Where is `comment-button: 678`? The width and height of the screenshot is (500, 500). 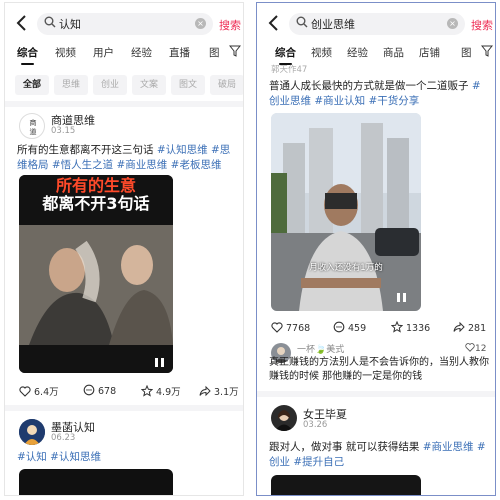 comment-button: 678 is located at coordinates (99, 390).